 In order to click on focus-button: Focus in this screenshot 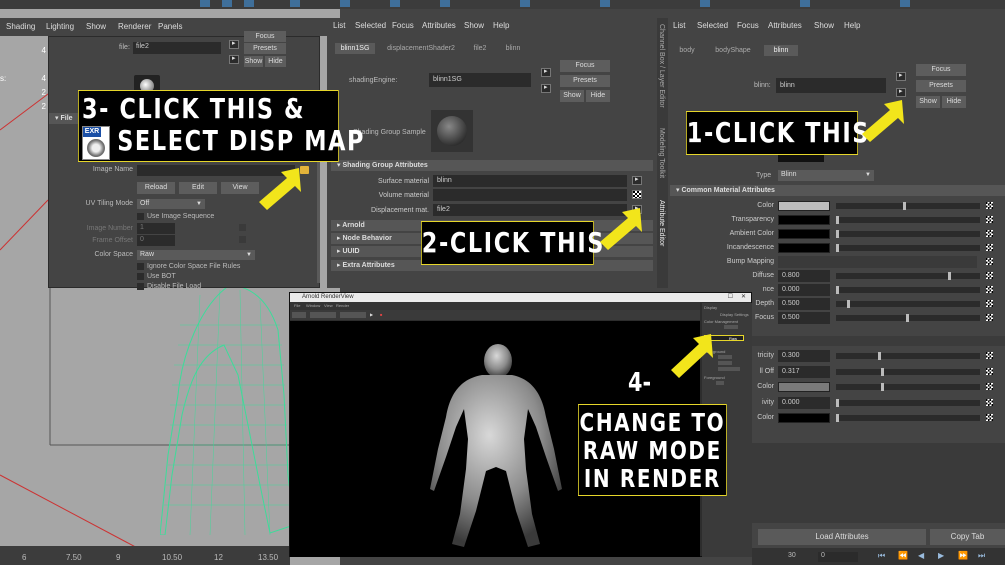, I will do `click(265, 36)`.